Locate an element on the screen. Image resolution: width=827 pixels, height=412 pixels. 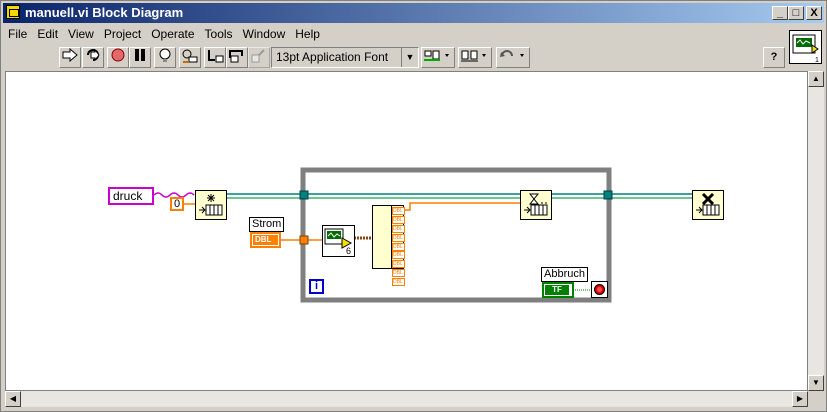
menu-edit: Edit is located at coordinates (47, 33).